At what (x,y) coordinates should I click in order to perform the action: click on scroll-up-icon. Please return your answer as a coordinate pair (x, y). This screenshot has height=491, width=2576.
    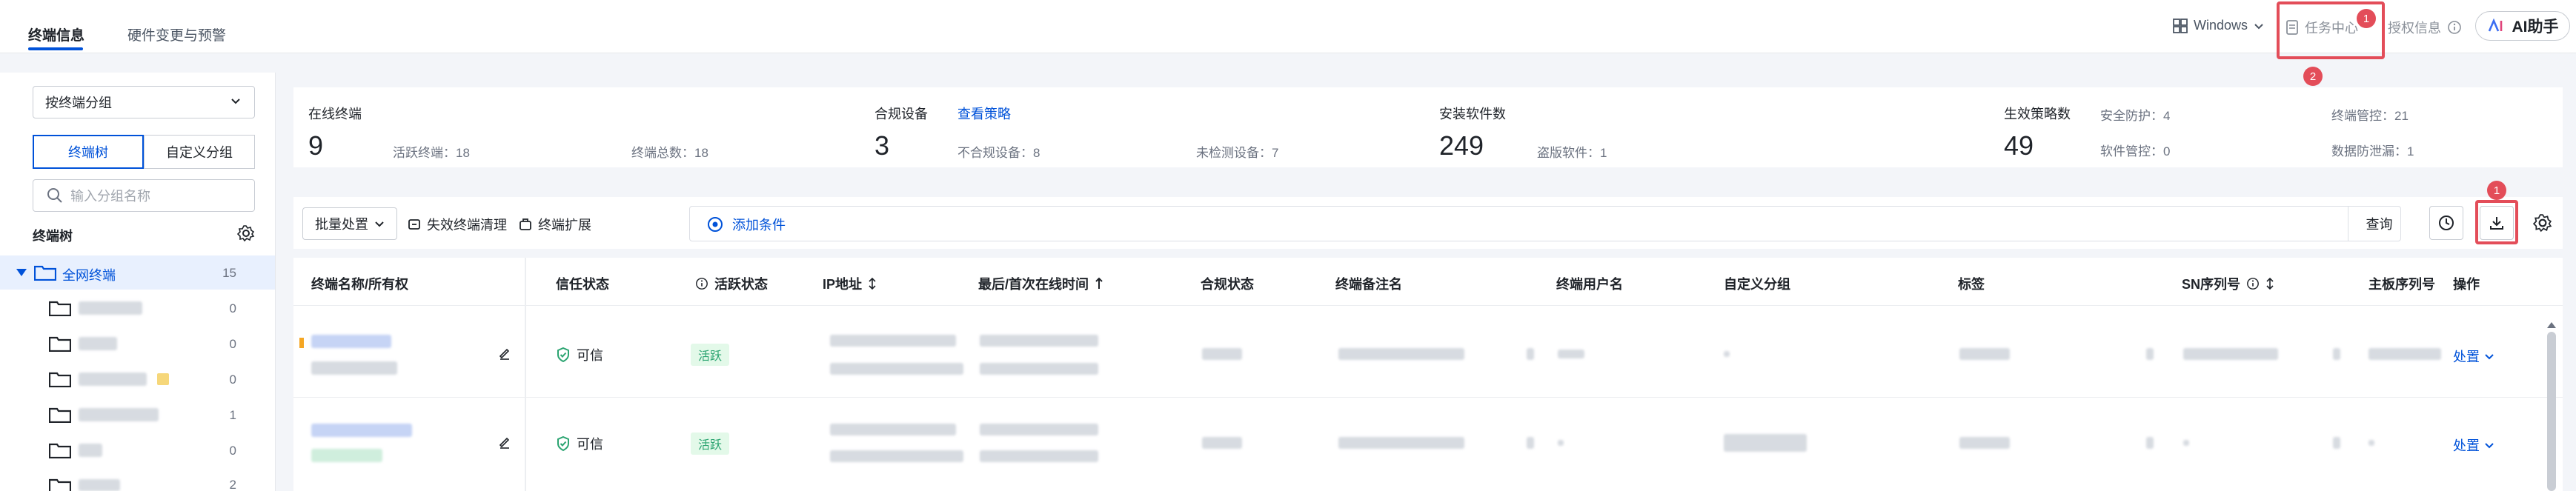
    Looking at the image, I should click on (2551, 324).